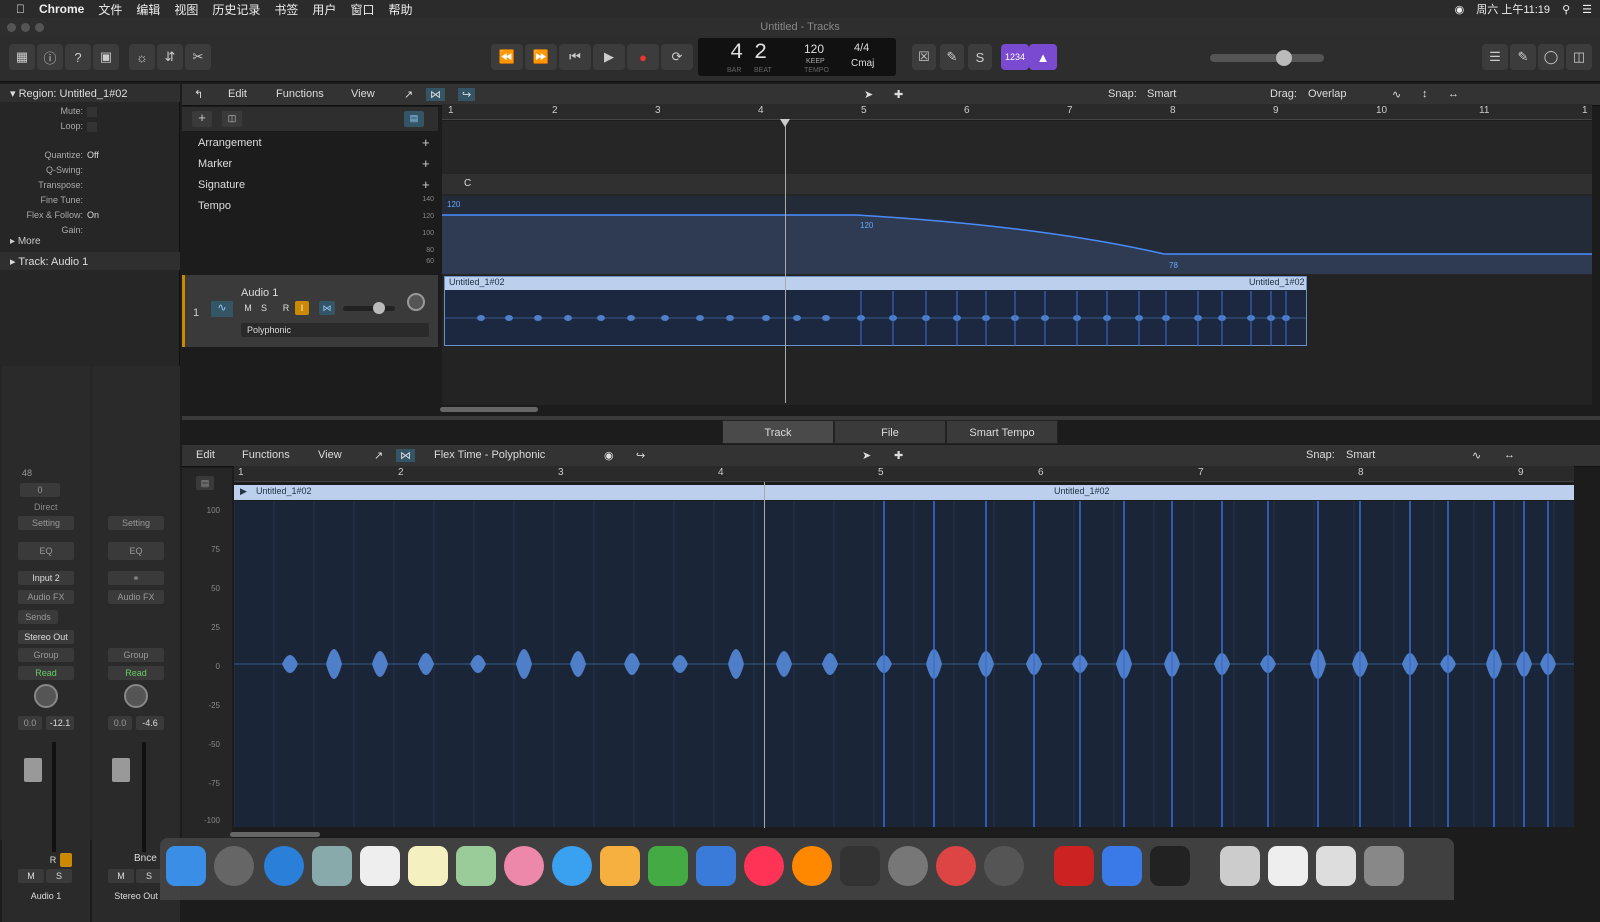  I want to click on strip-val48: 48, so click(27, 473).